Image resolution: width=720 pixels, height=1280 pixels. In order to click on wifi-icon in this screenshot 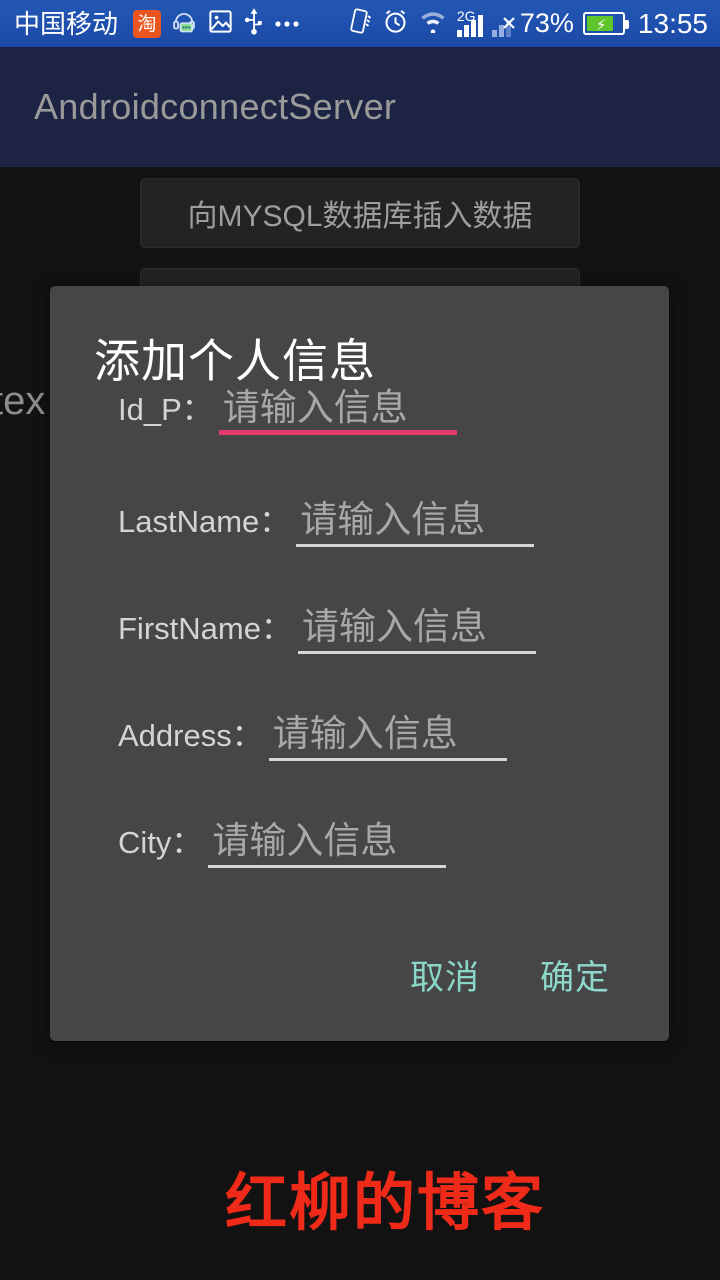, I will do `click(433, 23)`.